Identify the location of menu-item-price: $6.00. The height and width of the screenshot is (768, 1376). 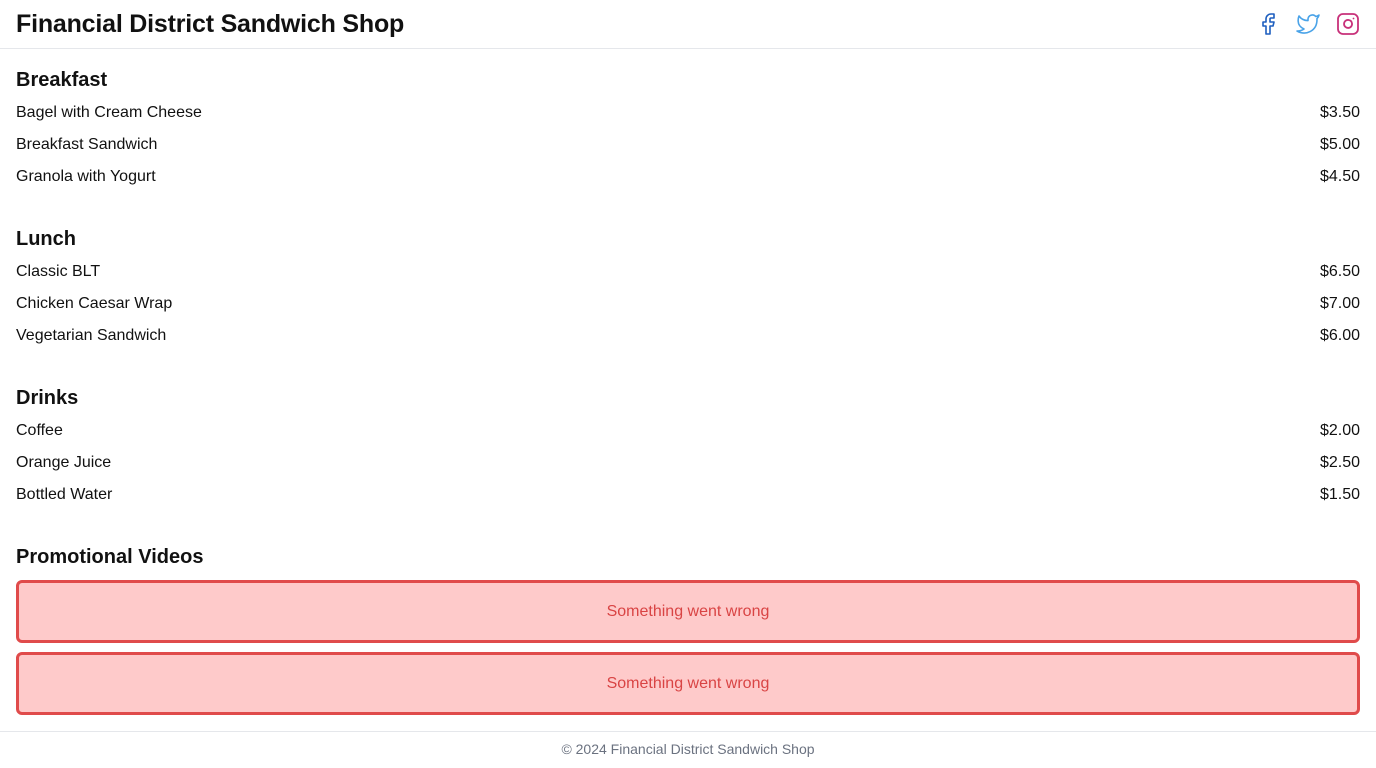
(1339, 335).